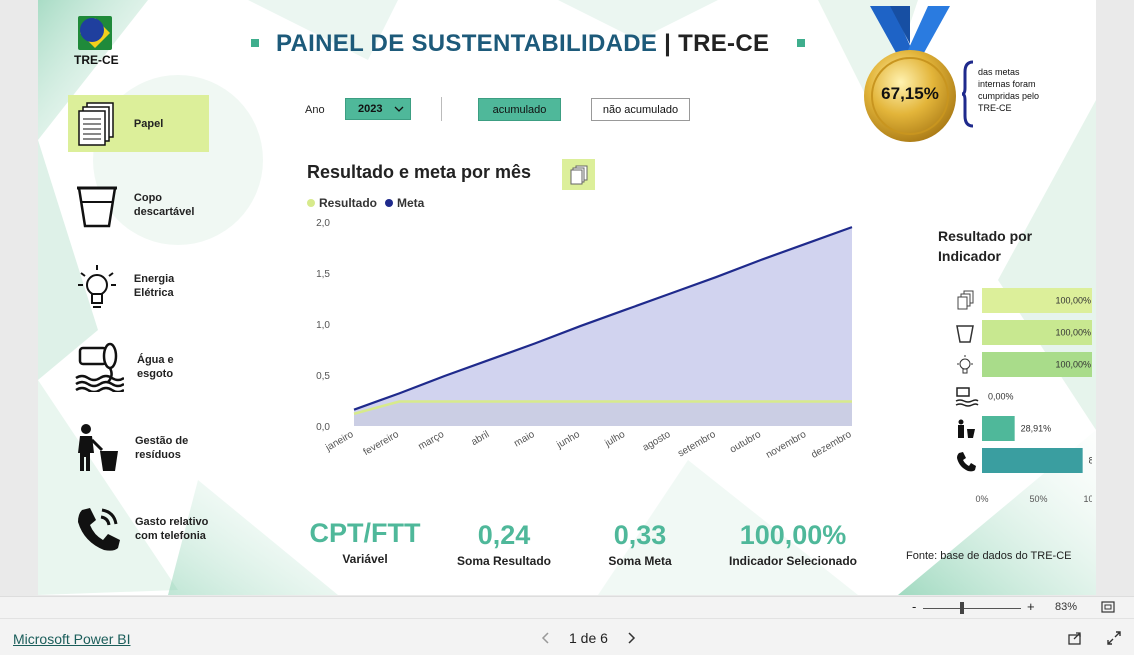 The width and height of the screenshot is (1134, 655). I want to click on not-accumulated-button: não acumulado, so click(640, 109).